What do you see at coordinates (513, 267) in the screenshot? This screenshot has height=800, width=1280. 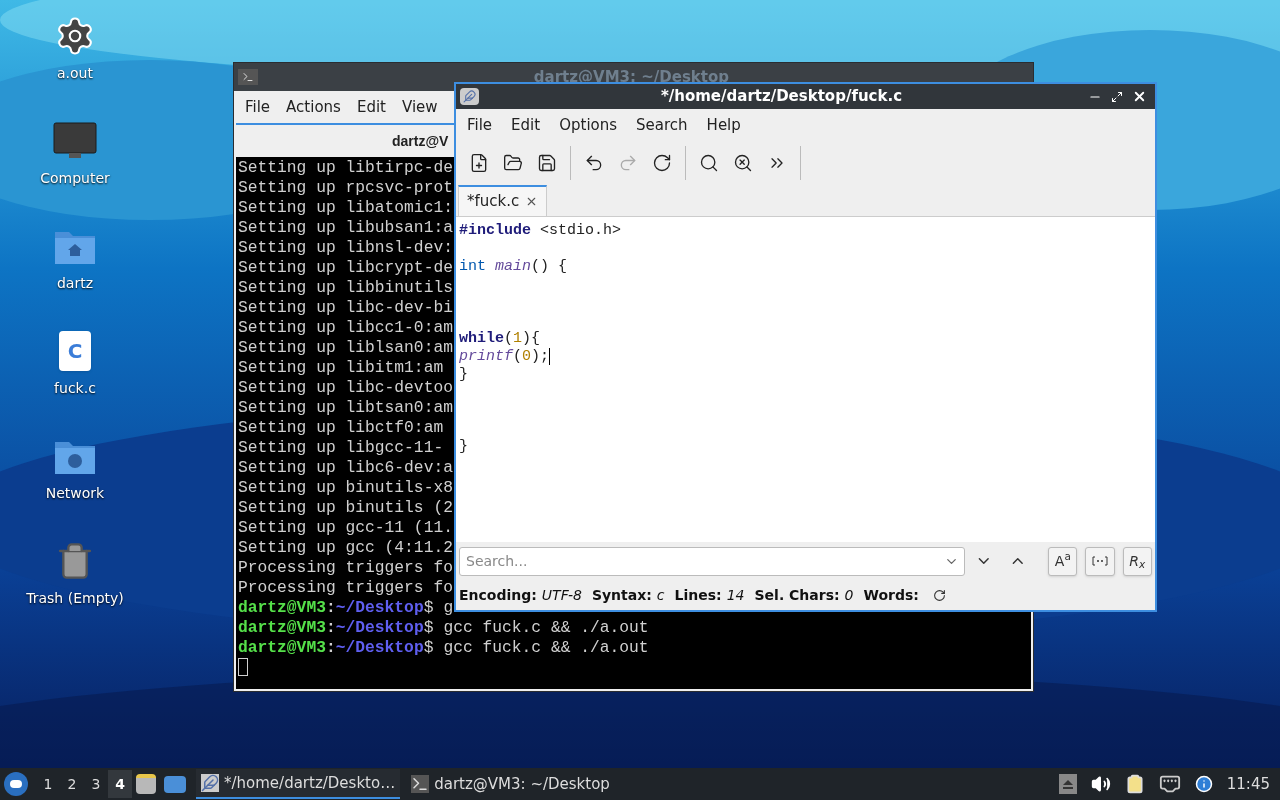 I see `code-token: main` at bounding box center [513, 267].